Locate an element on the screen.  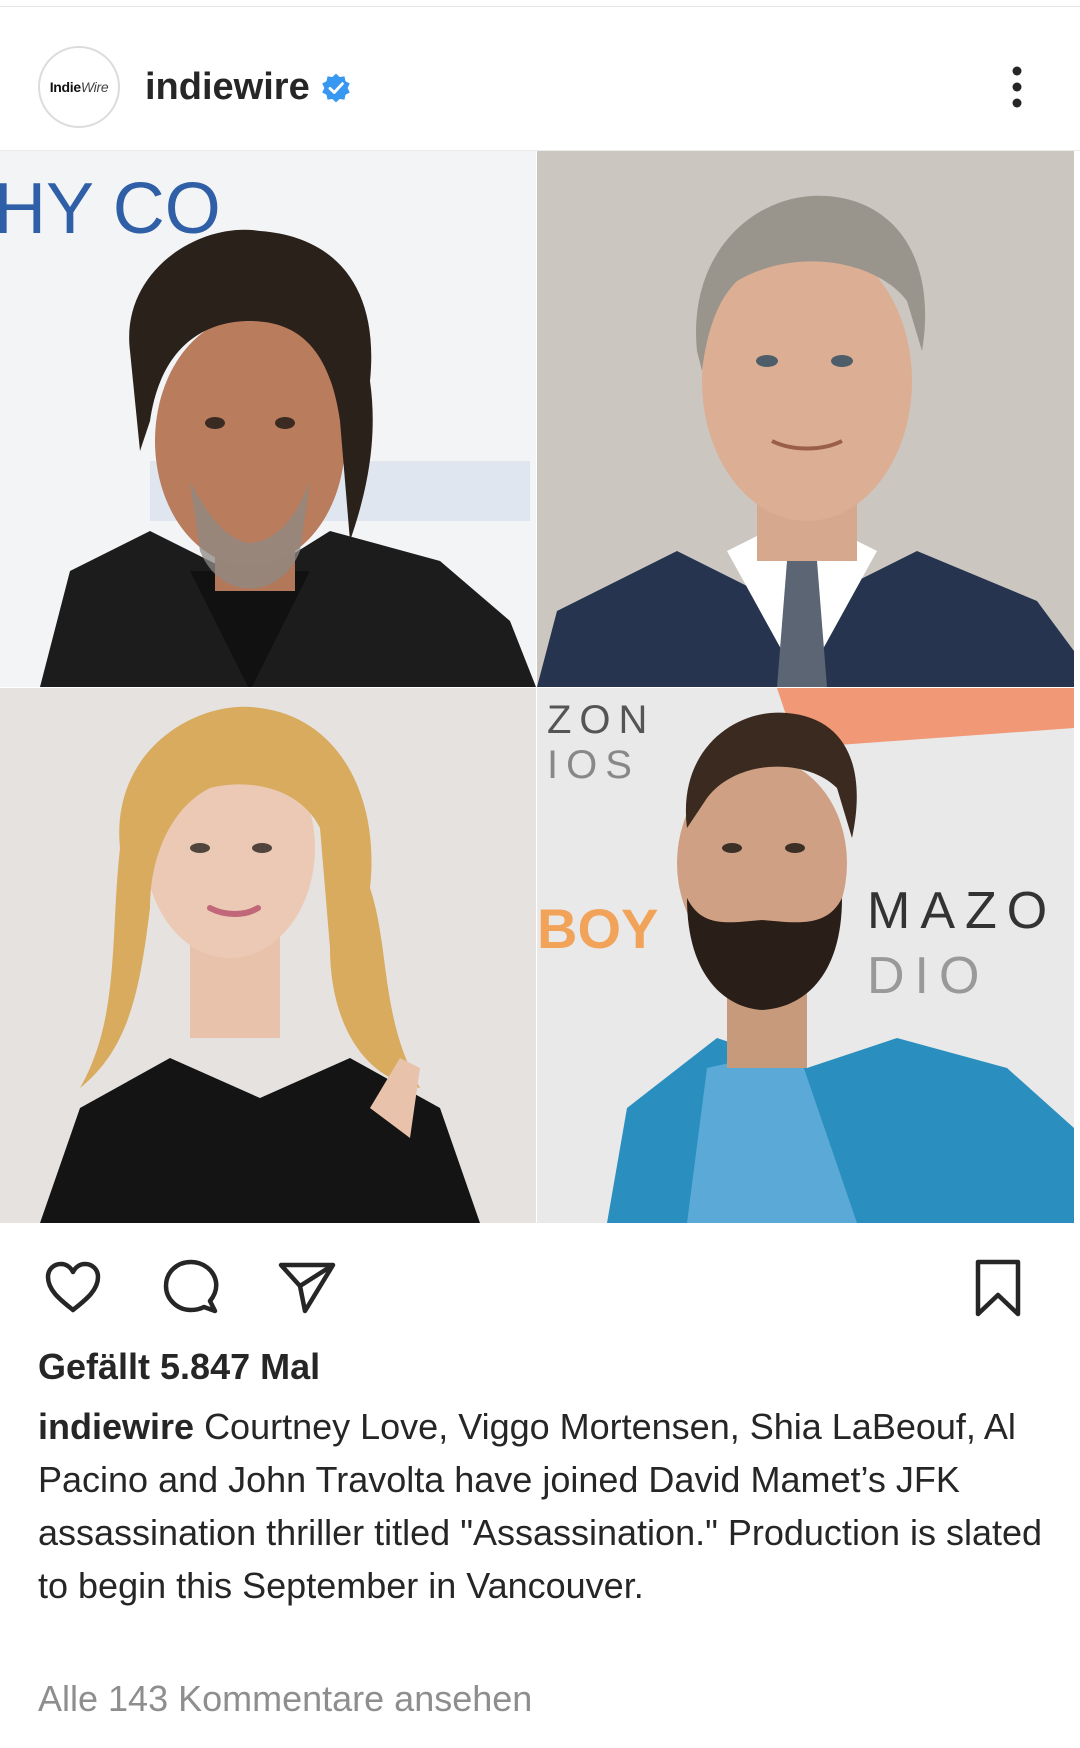
avatar: Indie Wire is located at coordinates (79, 87).